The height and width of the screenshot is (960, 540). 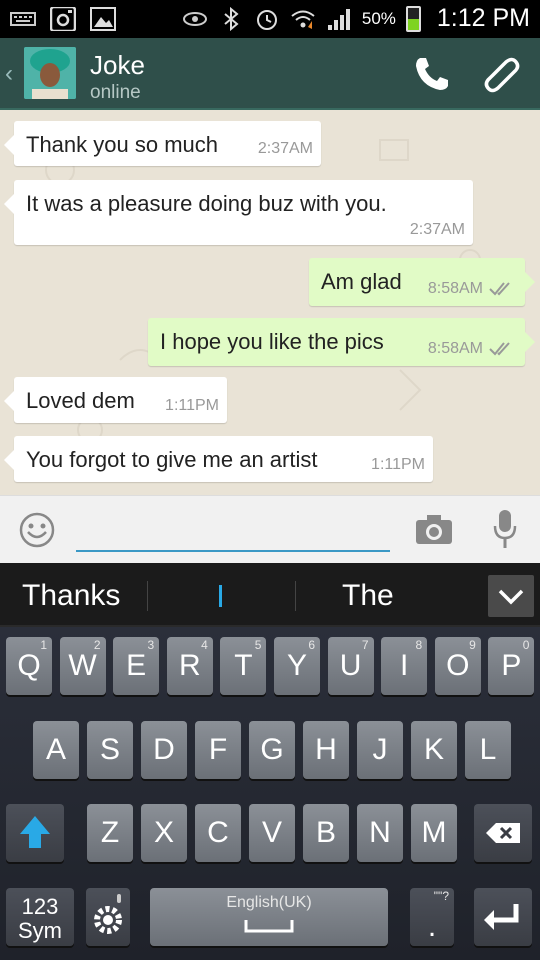 What do you see at coordinates (37, 530) in the screenshot?
I see `emoji-icon` at bounding box center [37, 530].